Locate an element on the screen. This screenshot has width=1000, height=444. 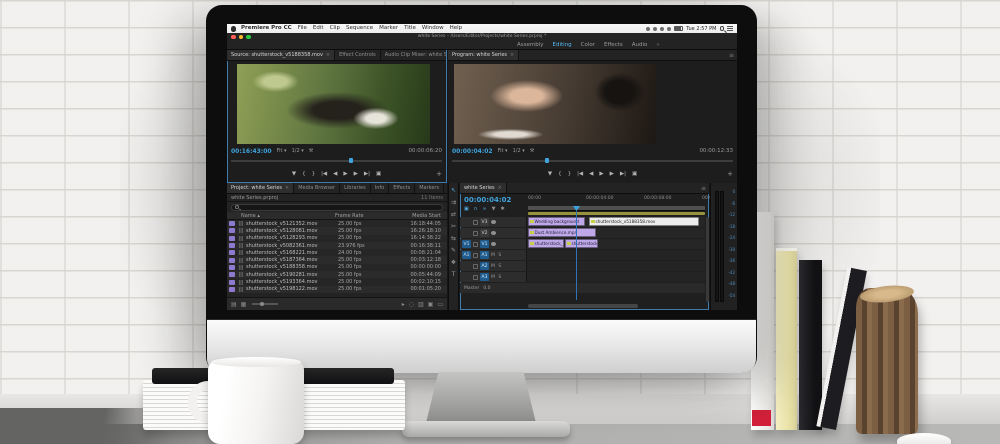
tab-markers: Markers is located at coordinates (430, 188).